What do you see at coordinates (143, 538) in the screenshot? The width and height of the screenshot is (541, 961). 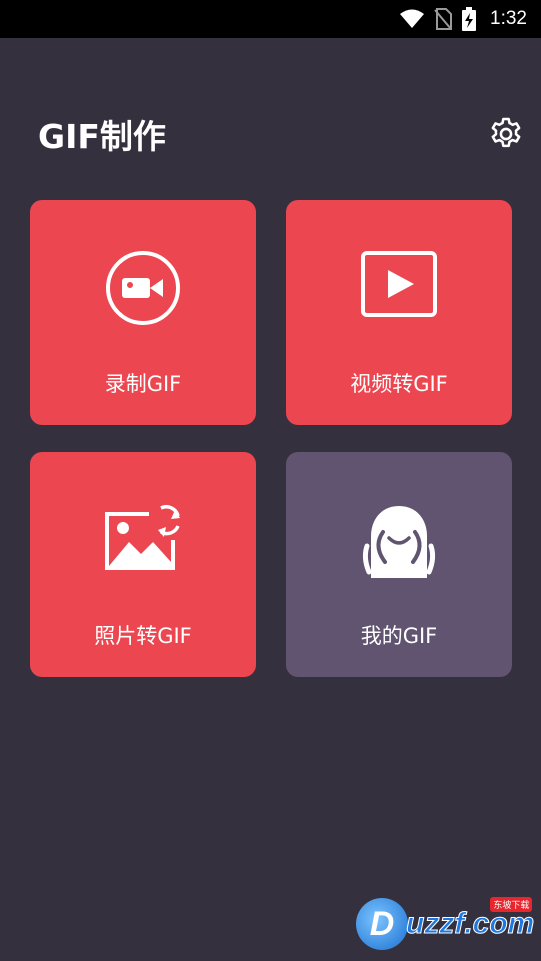 I see `image-refresh-icon` at bounding box center [143, 538].